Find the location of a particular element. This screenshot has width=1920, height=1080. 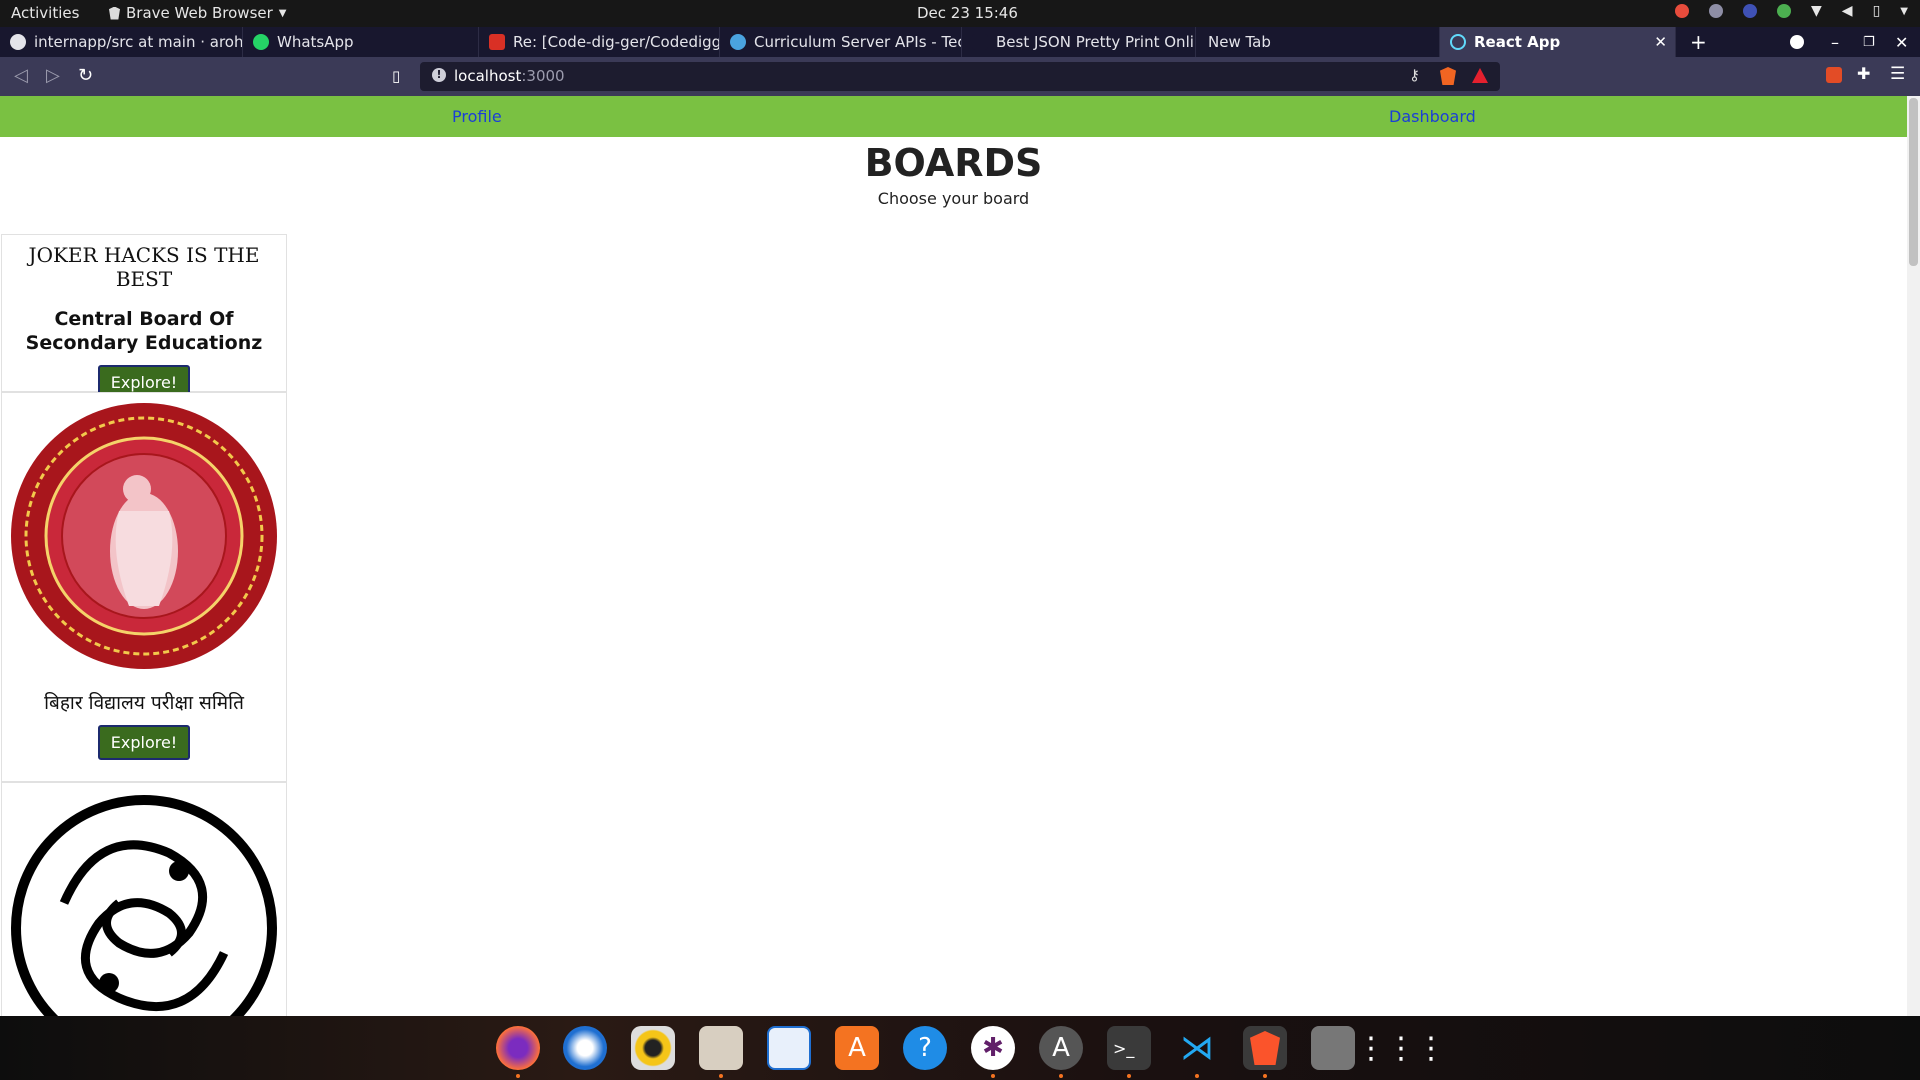

terminal-icon: >_ is located at coordinates (1129, 1048).